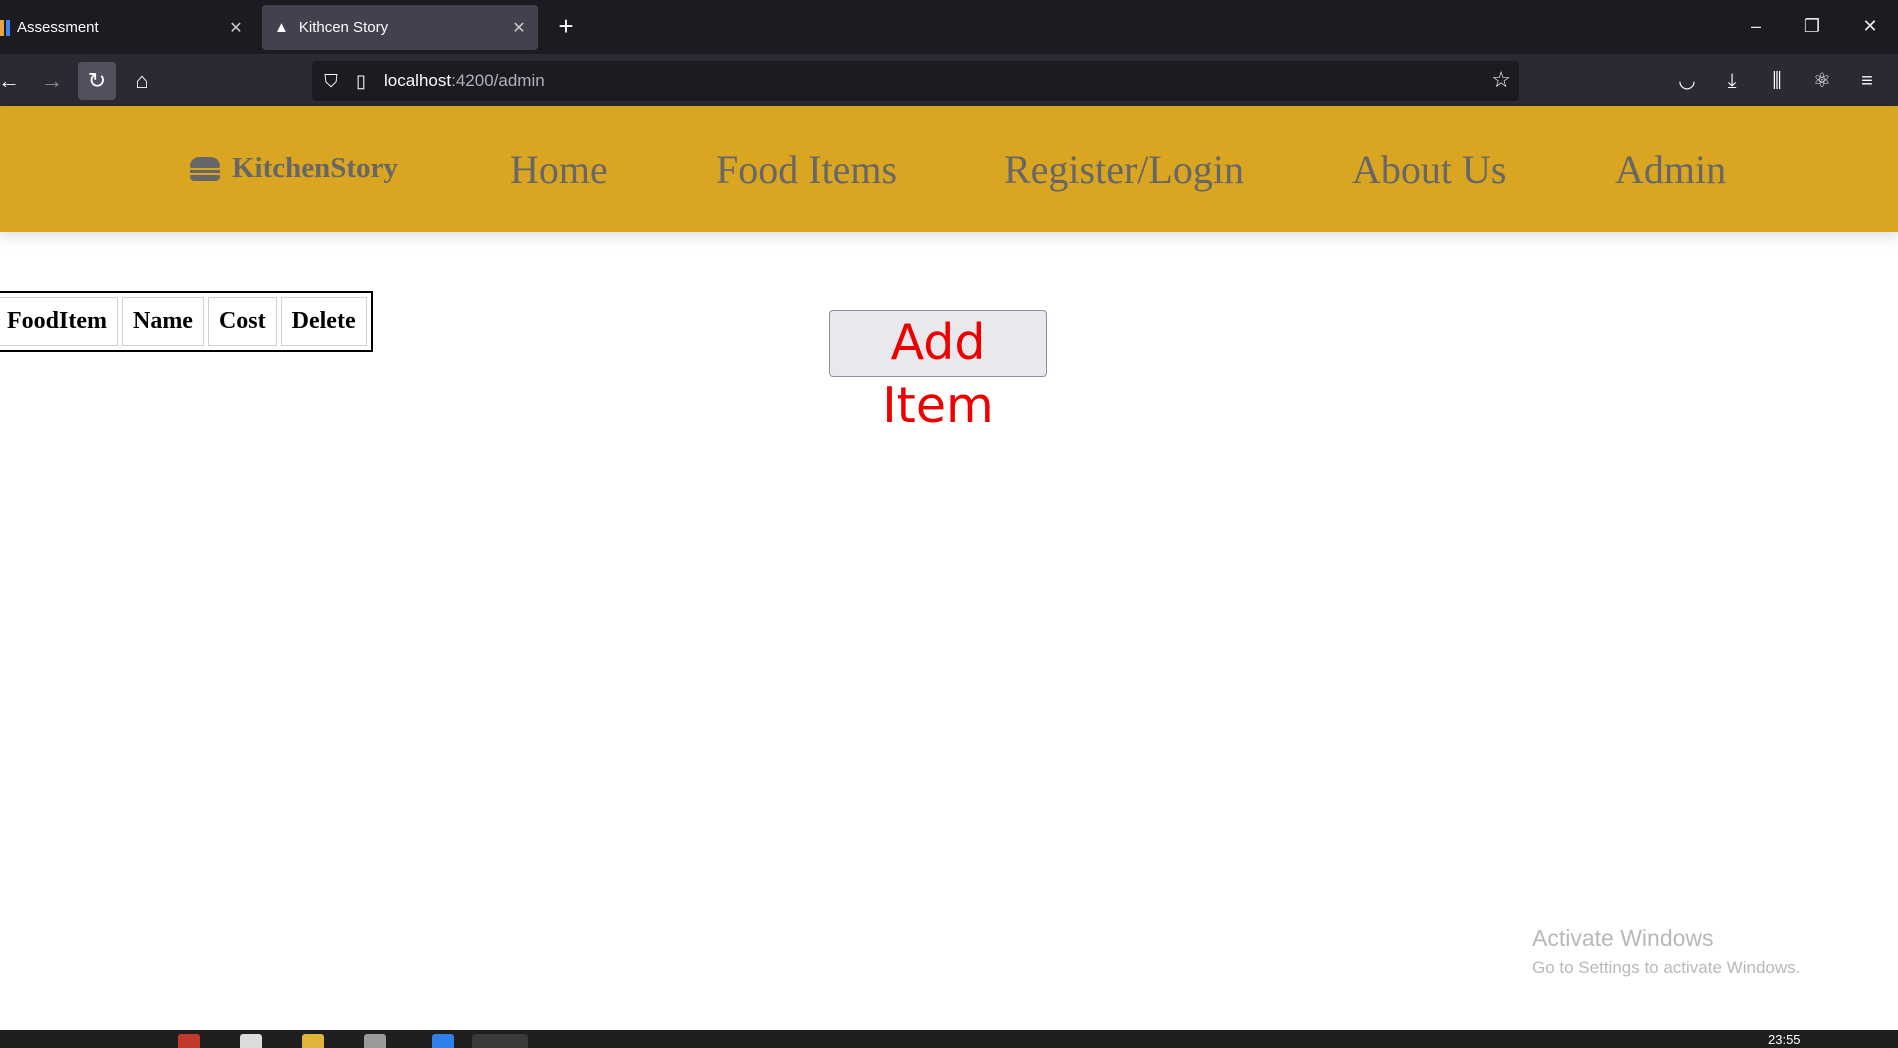 Image resolution: width=1898 pixels, height=1048 pixels. Describe the element at coordinates (949, 27) in the screenshot. I see `browser-tab-strip: Assessment ✕ ▲ Kithcen Story ✕ + – ❐ ✕` at that location.